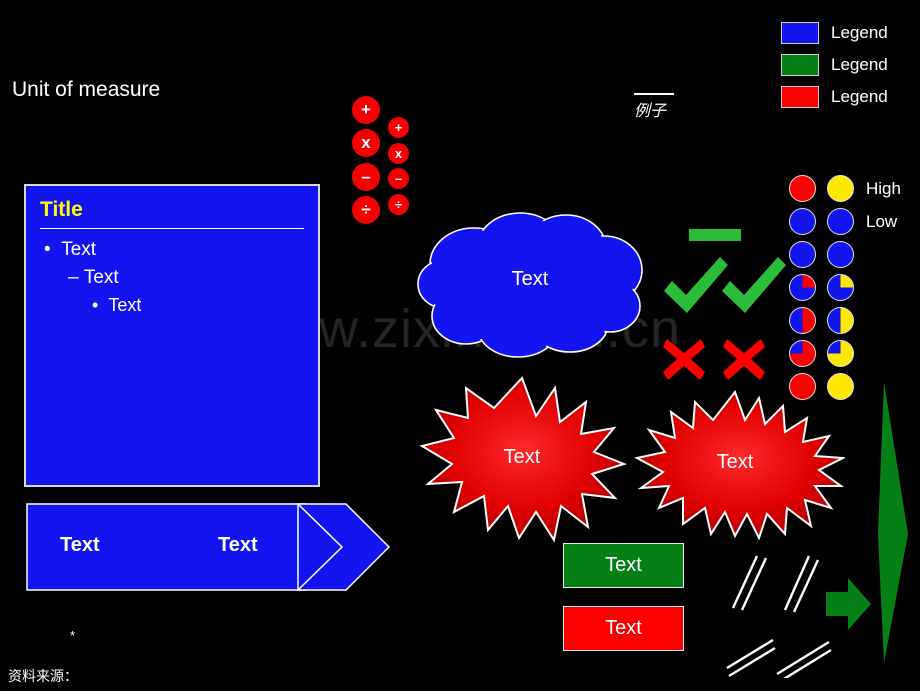 Image resolution: width=920 pixels, height=691 pixels. Describe the element at coordinates (883, 188) in the screenshot. I see `harvey-label-high: High` at that location.